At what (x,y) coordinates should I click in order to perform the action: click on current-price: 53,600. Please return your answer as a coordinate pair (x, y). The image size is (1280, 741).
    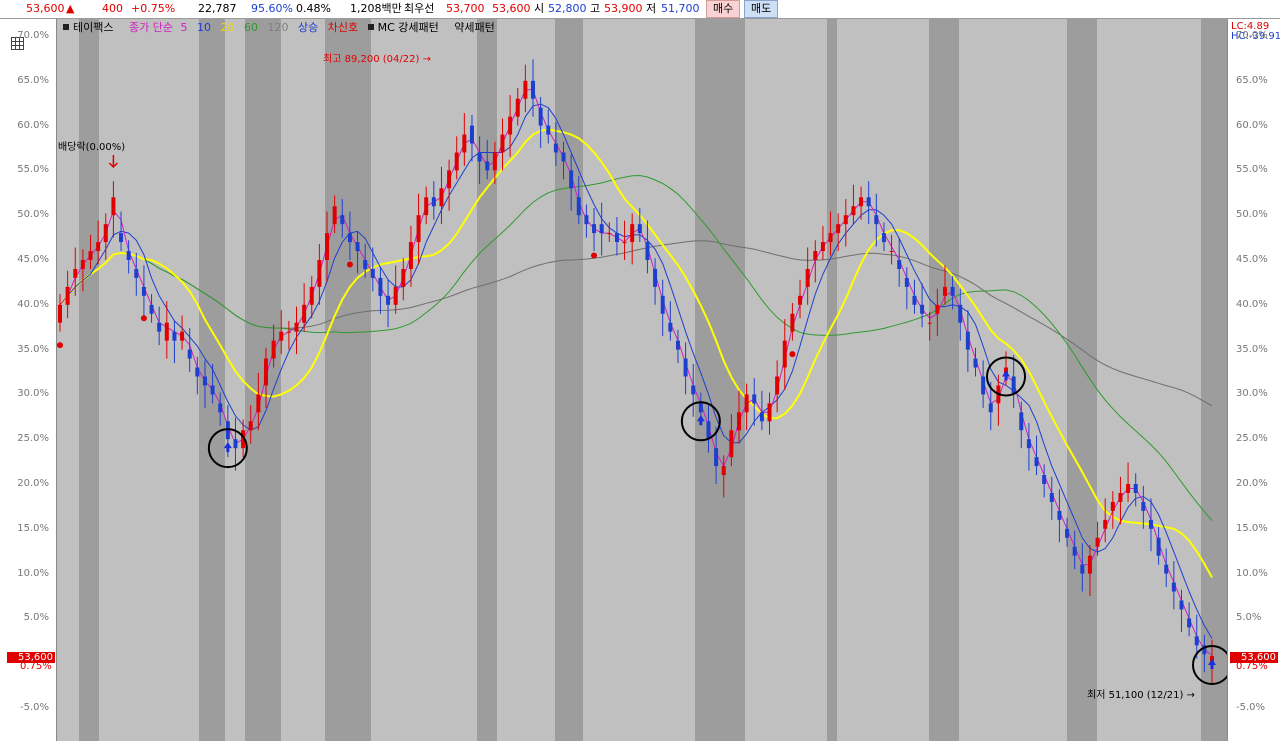
    Looking at the image, I should click on (45, 8).